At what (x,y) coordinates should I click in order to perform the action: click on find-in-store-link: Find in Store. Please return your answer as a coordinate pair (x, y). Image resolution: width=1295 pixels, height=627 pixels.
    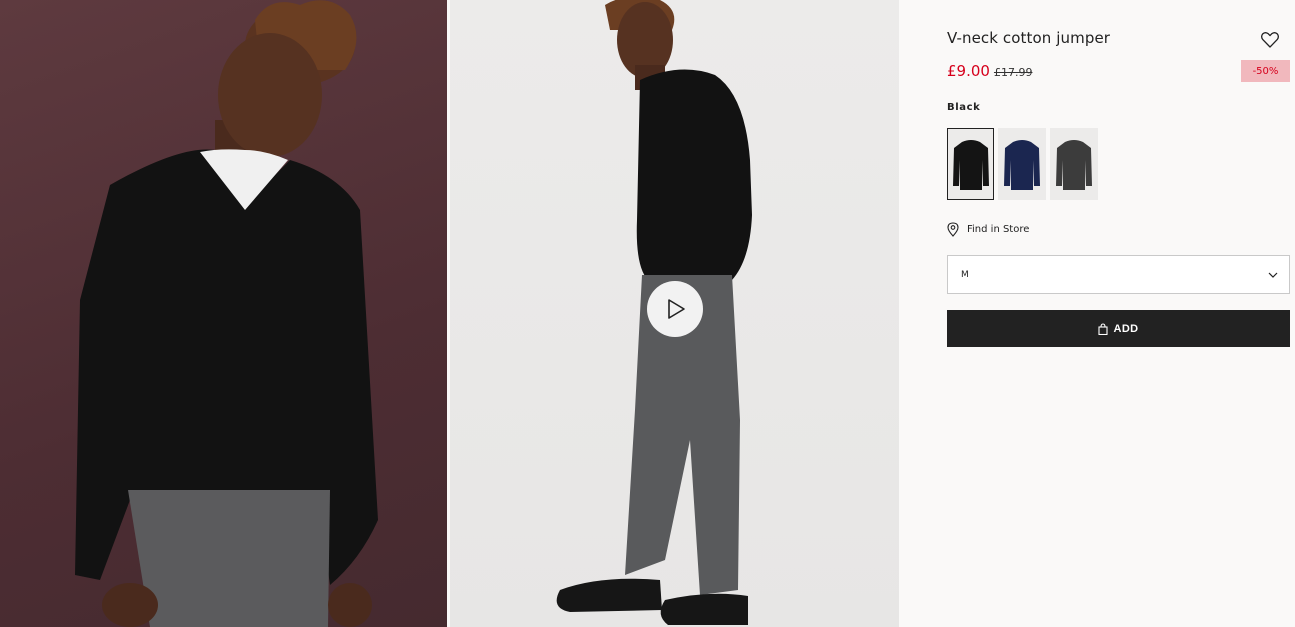
    Looking at the image, I should click on (988, 229).